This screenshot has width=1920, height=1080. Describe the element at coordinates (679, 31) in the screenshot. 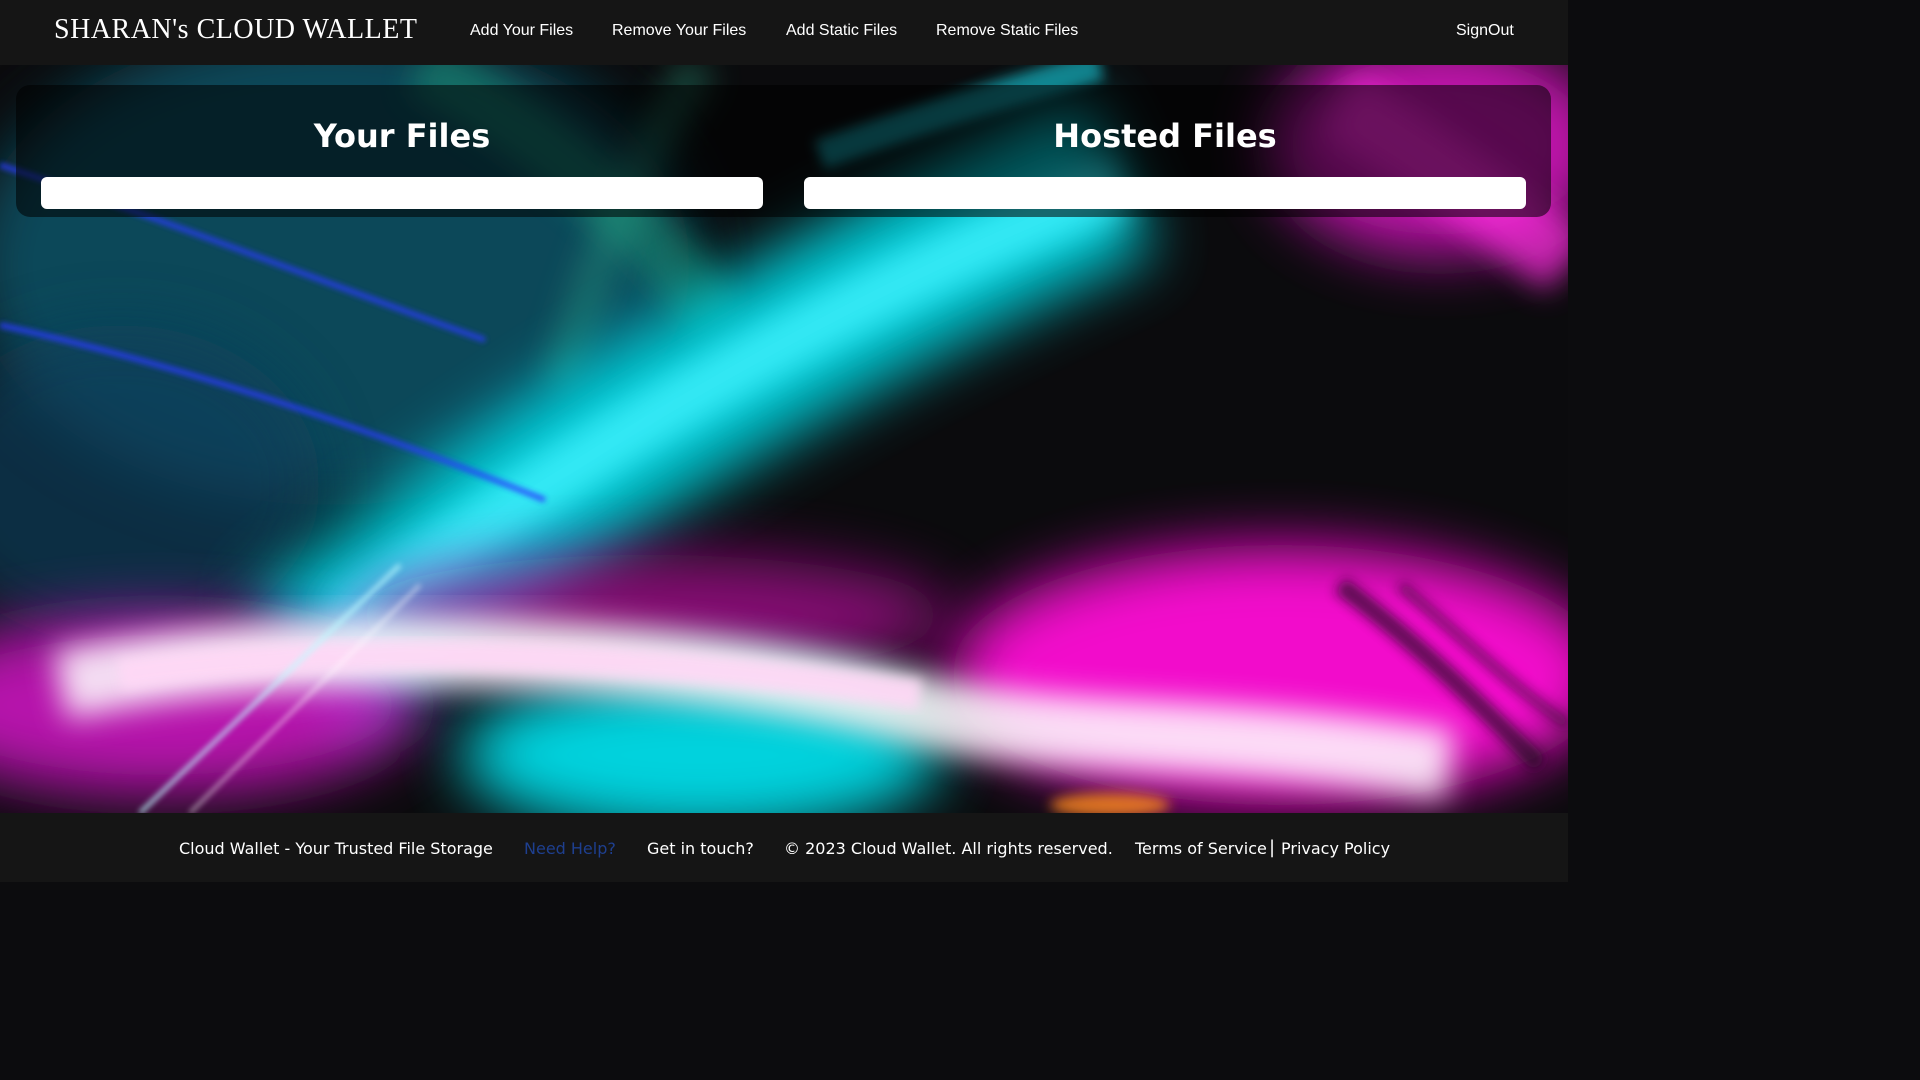

I see `nav-remove-your-files: Remove Your Files` at that location.